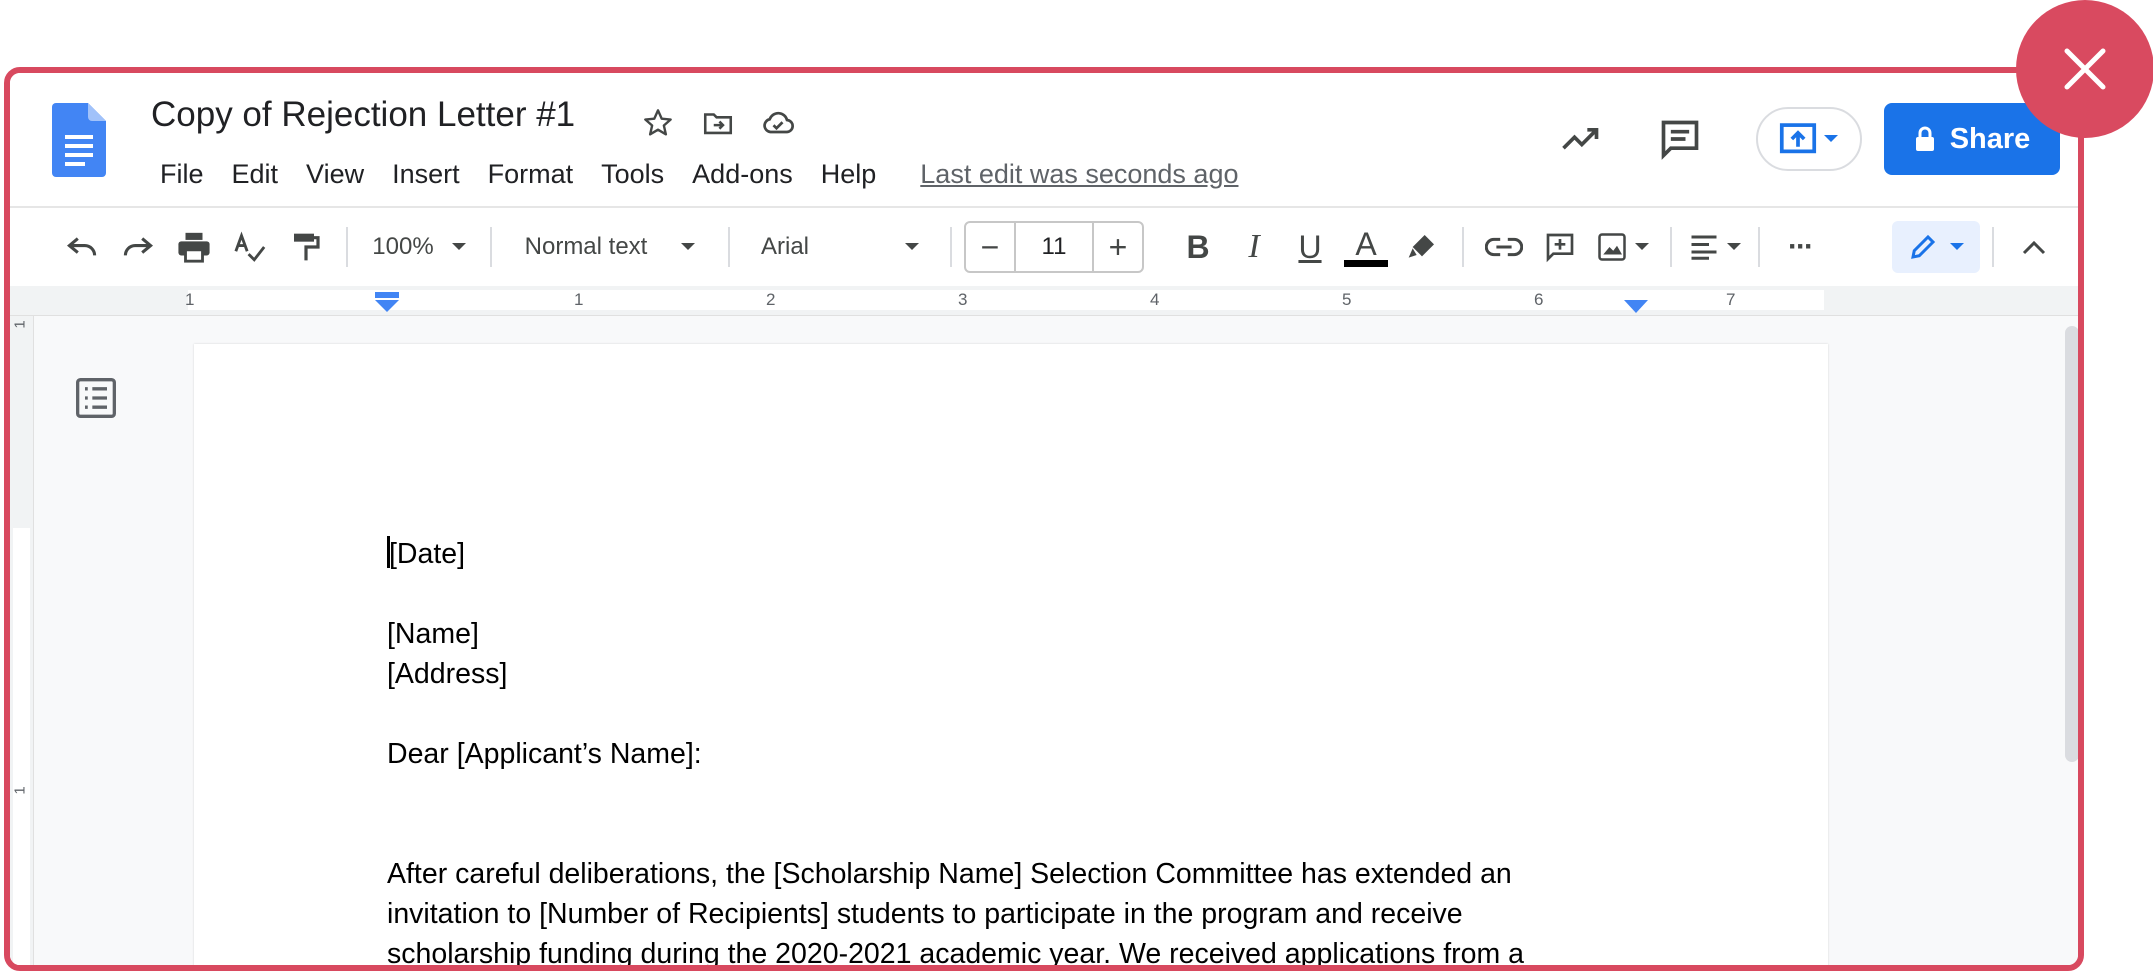 The height and width of the screenshot is (975, 2153). What do you see at coordinates (1580, 139) in the screenshot?
I see `activity-dashboard-button` at bounding box center [1580, 139].